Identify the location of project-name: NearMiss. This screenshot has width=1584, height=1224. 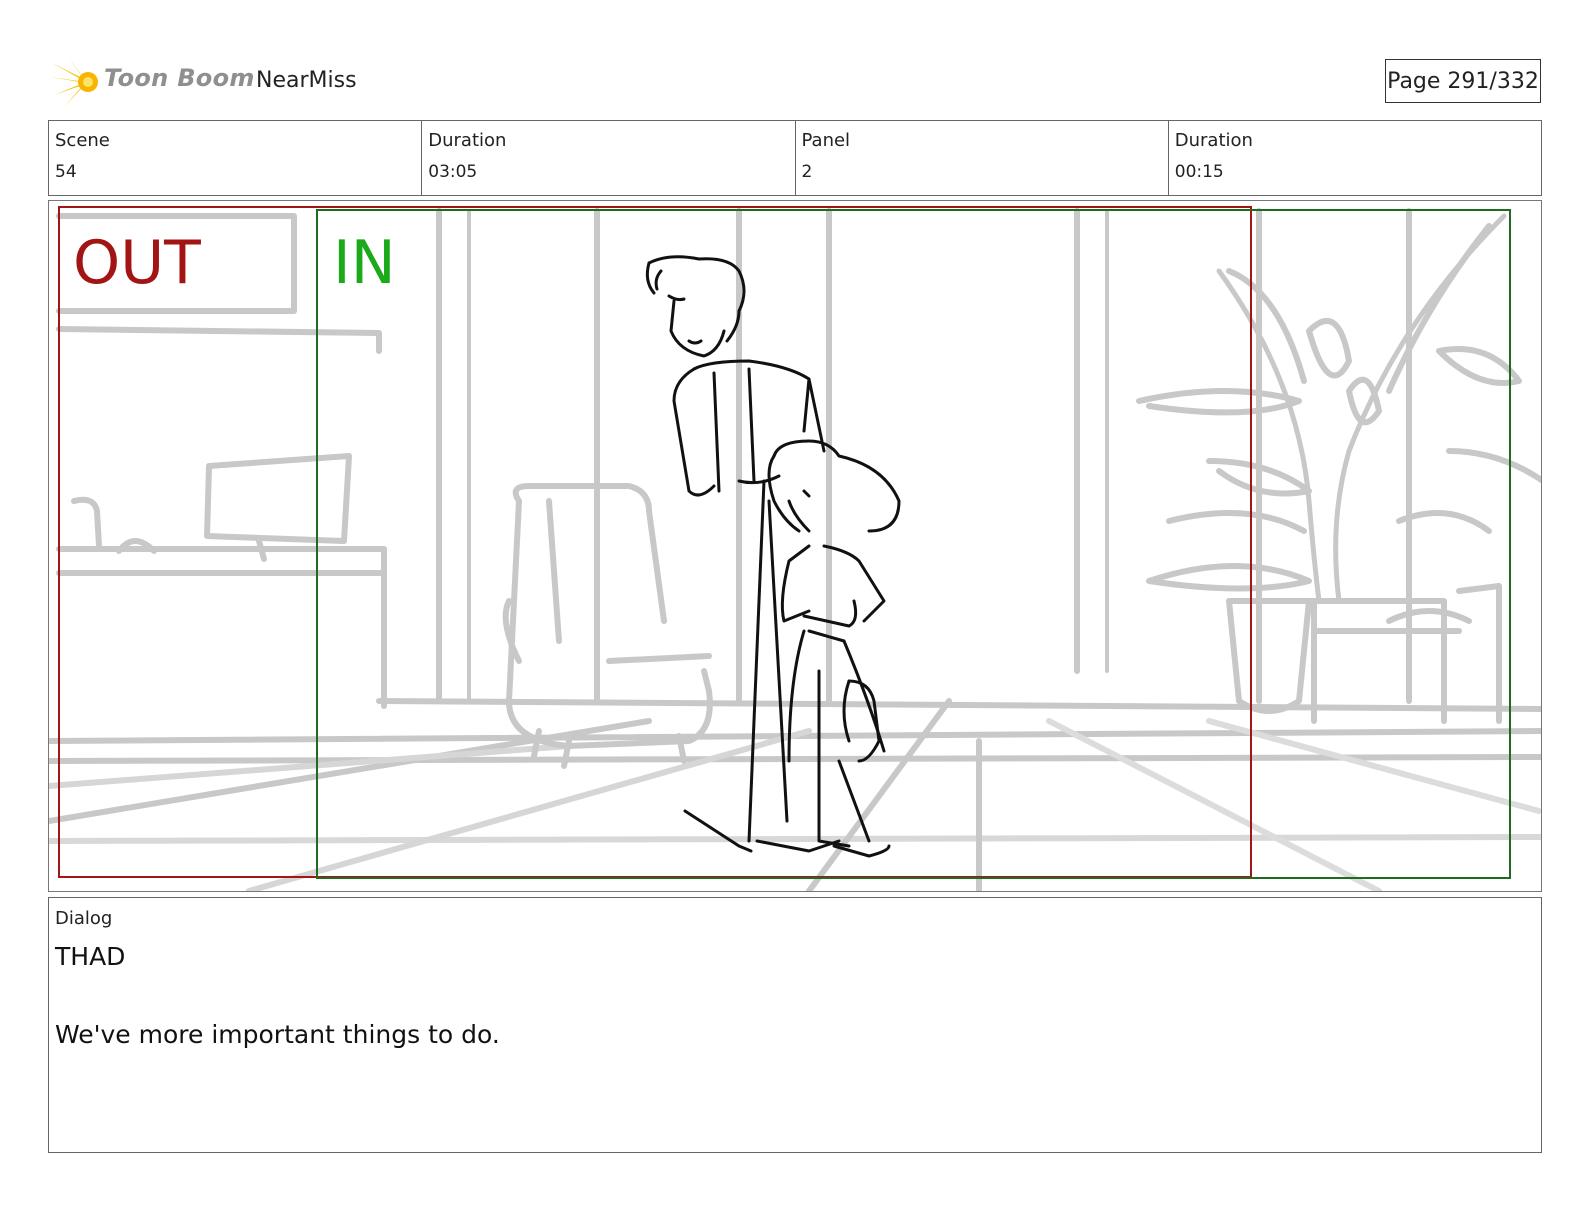
(306, 80).